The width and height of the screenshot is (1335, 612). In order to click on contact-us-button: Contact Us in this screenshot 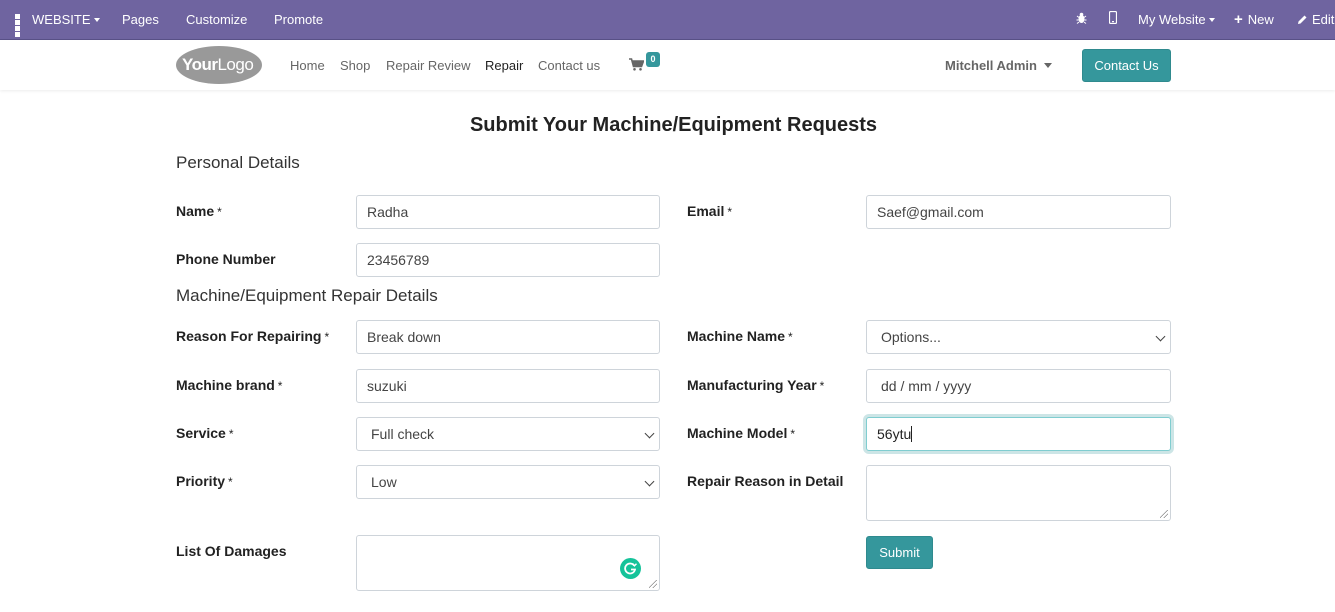, I will do `click(1126, 65)`.